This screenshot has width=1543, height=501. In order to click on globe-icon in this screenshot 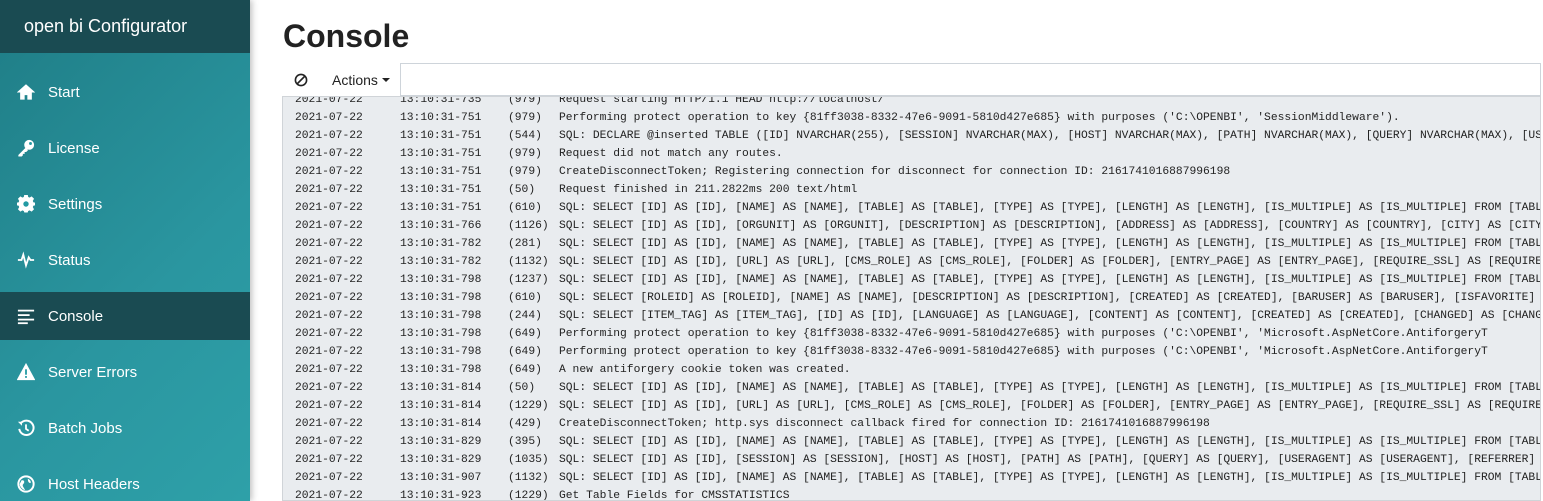, I will do `click(26, 484)`.